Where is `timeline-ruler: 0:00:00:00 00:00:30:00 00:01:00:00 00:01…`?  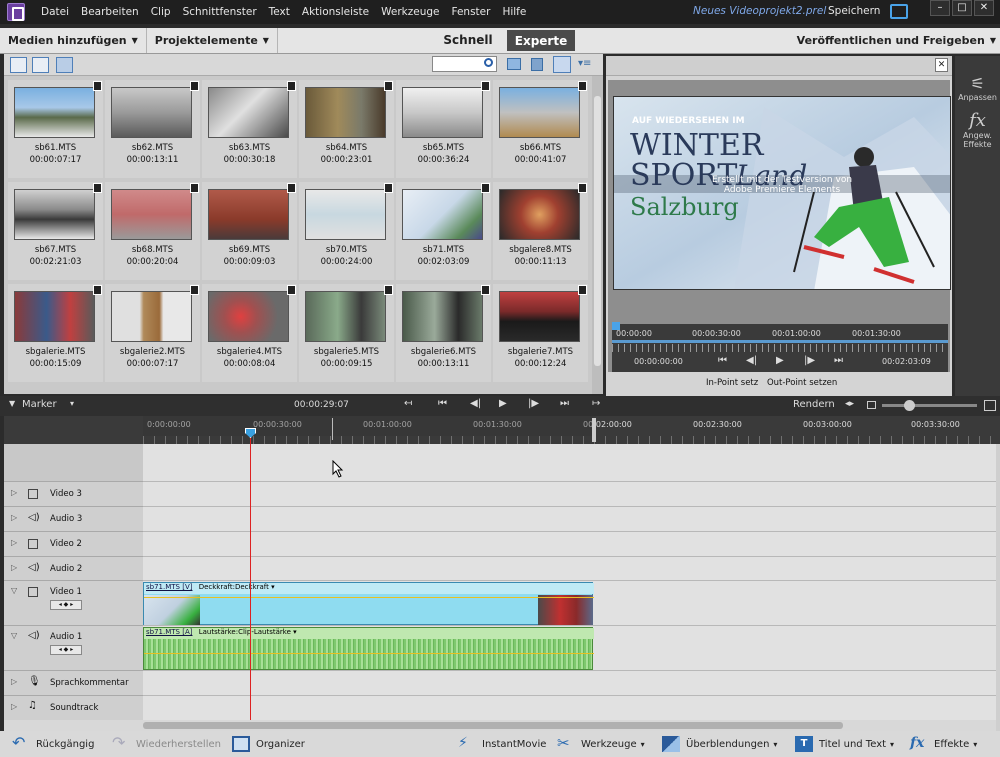 timeline-ruler: 0:00:00:00 00:00:30:00 00:01:00:00 00:01… is located at coordinates (571, 430).